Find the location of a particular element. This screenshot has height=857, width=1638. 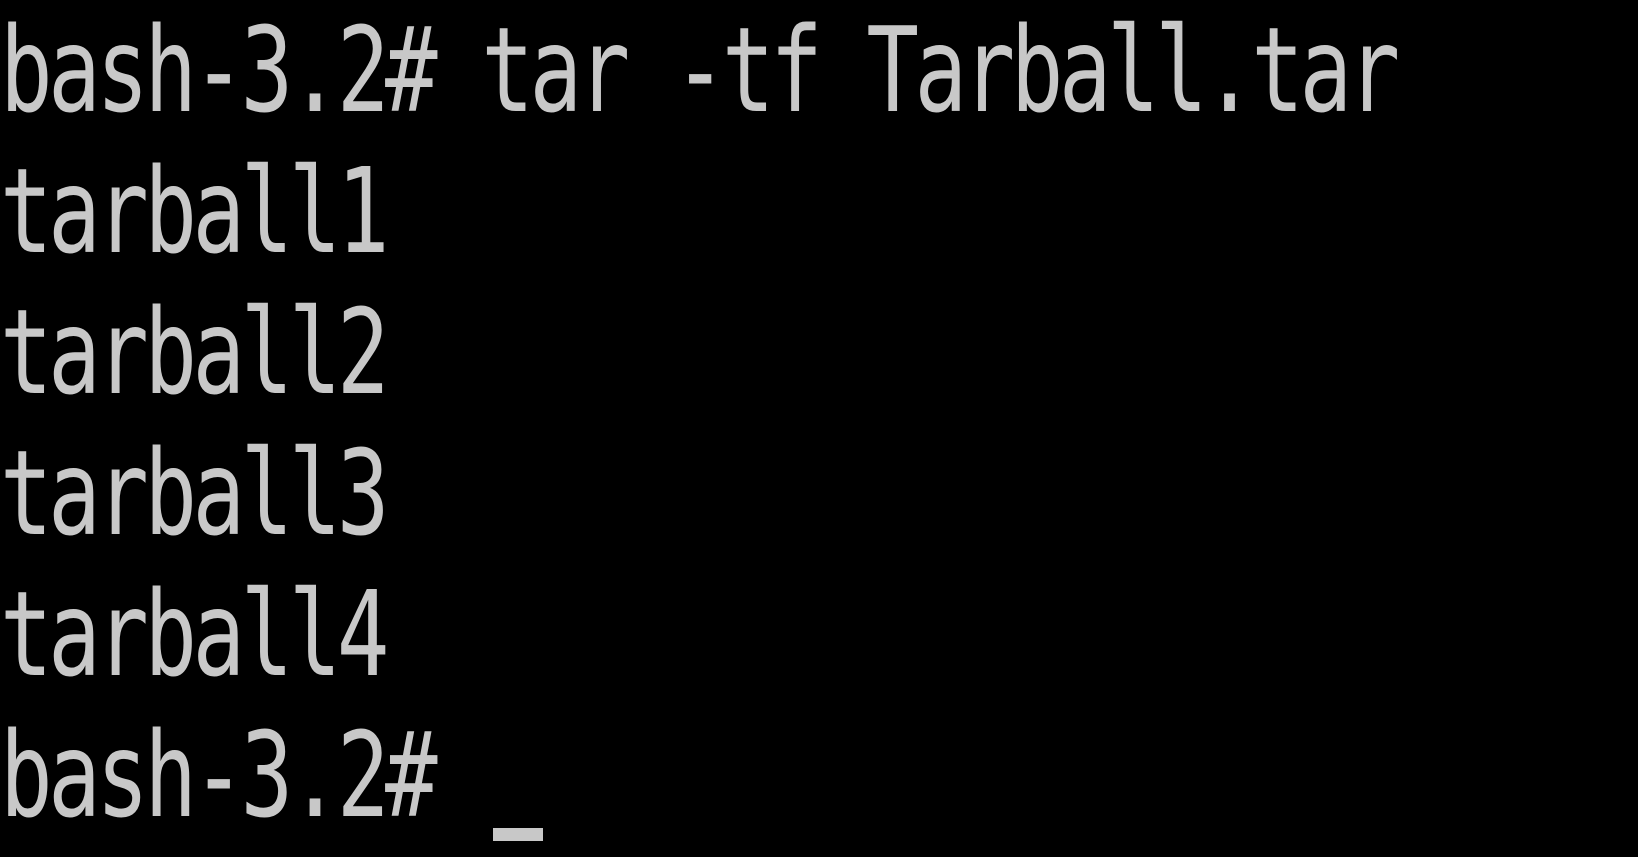

output-text: tarball1 is located at coordinates (194, 211).